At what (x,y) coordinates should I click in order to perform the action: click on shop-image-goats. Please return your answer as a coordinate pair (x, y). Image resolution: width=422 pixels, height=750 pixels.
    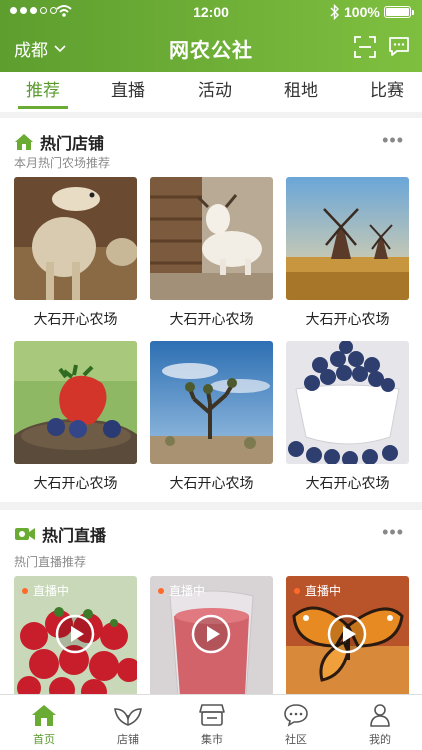
    Looking at the image, I should click on (75, 238).